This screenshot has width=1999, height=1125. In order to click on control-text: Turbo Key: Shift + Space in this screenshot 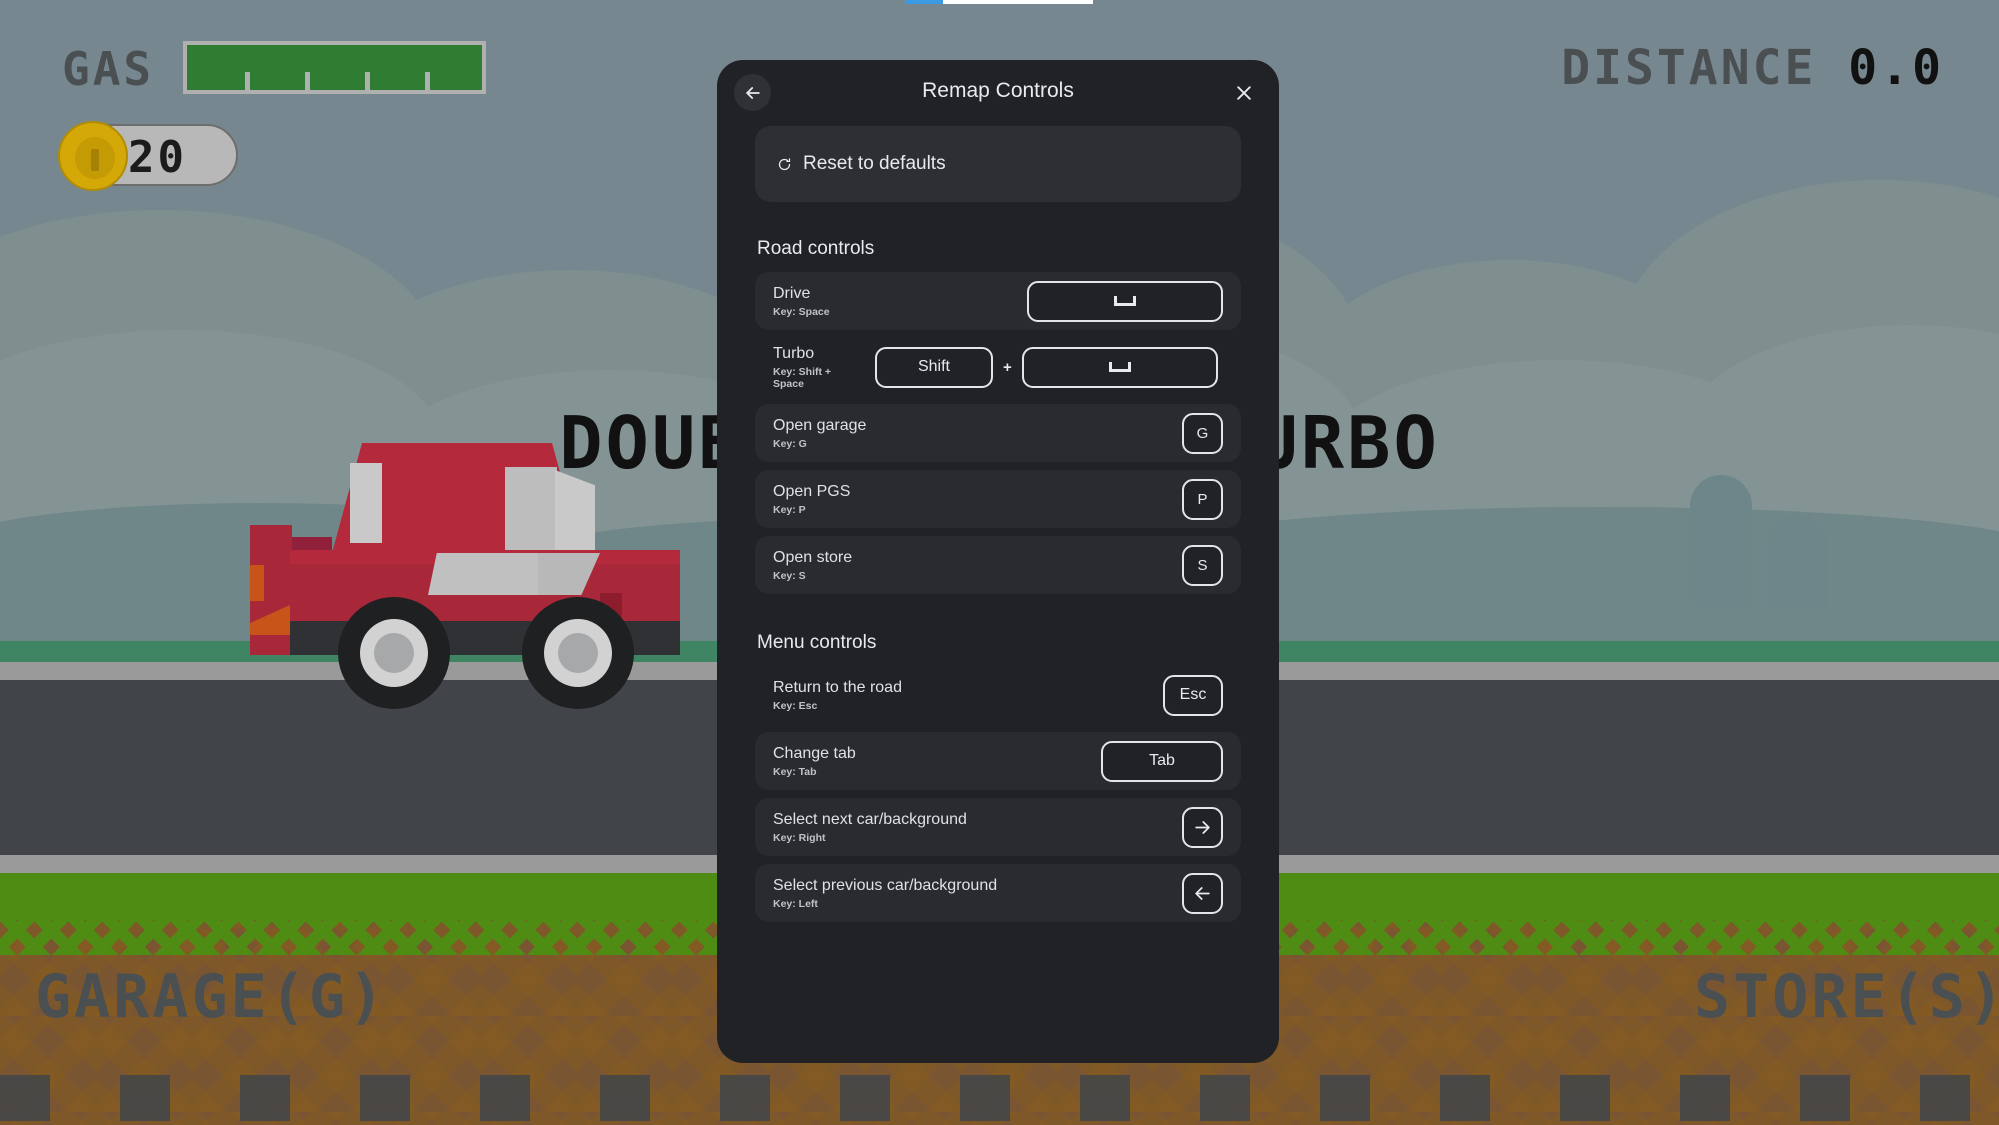, I will do `click(818, 367)`.